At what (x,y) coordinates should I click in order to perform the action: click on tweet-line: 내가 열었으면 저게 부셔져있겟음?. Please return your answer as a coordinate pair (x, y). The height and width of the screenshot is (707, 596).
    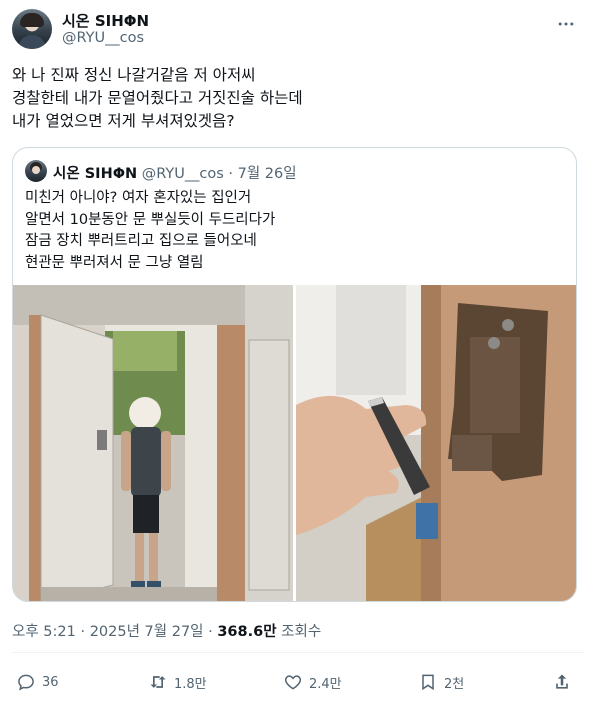
    Looking at the image, I should click on (123, 121).